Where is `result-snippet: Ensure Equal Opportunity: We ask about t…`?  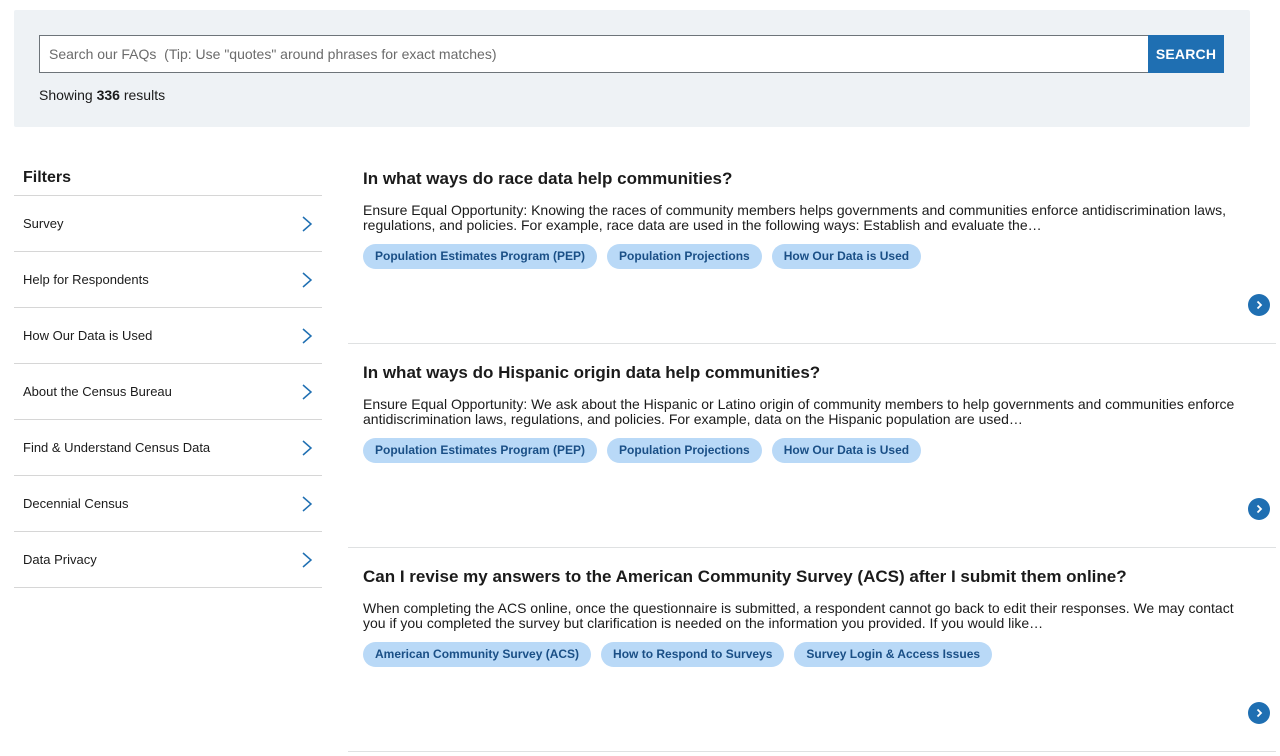
result-snippet: Ensure Equal Opportunity: We ask about t… is located at coordinates (799, 411).